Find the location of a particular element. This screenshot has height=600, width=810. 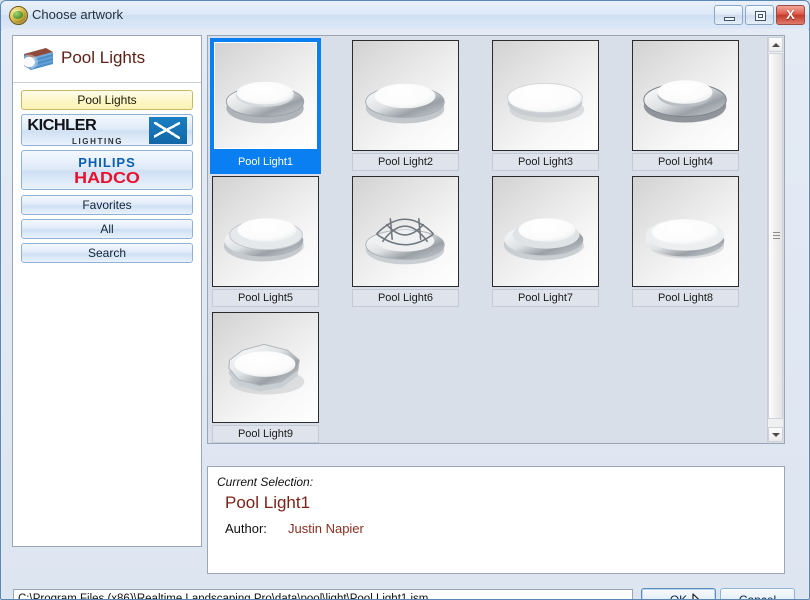

artwork-tile: Pool Light1 is located at coordinates (265, 106).